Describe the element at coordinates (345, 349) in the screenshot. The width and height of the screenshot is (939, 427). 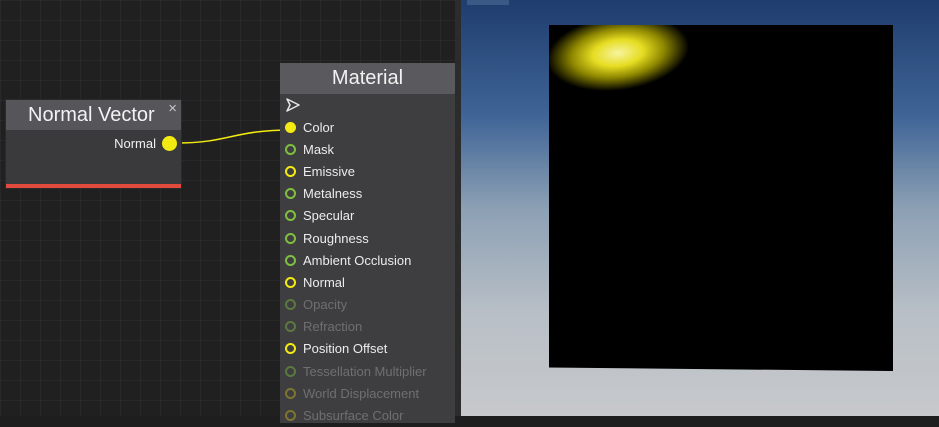
I see `input-label: Position Offset` at that location.